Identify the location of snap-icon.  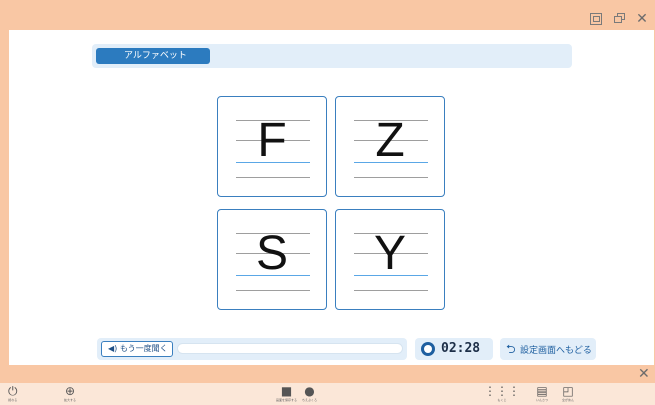
(596, 19).